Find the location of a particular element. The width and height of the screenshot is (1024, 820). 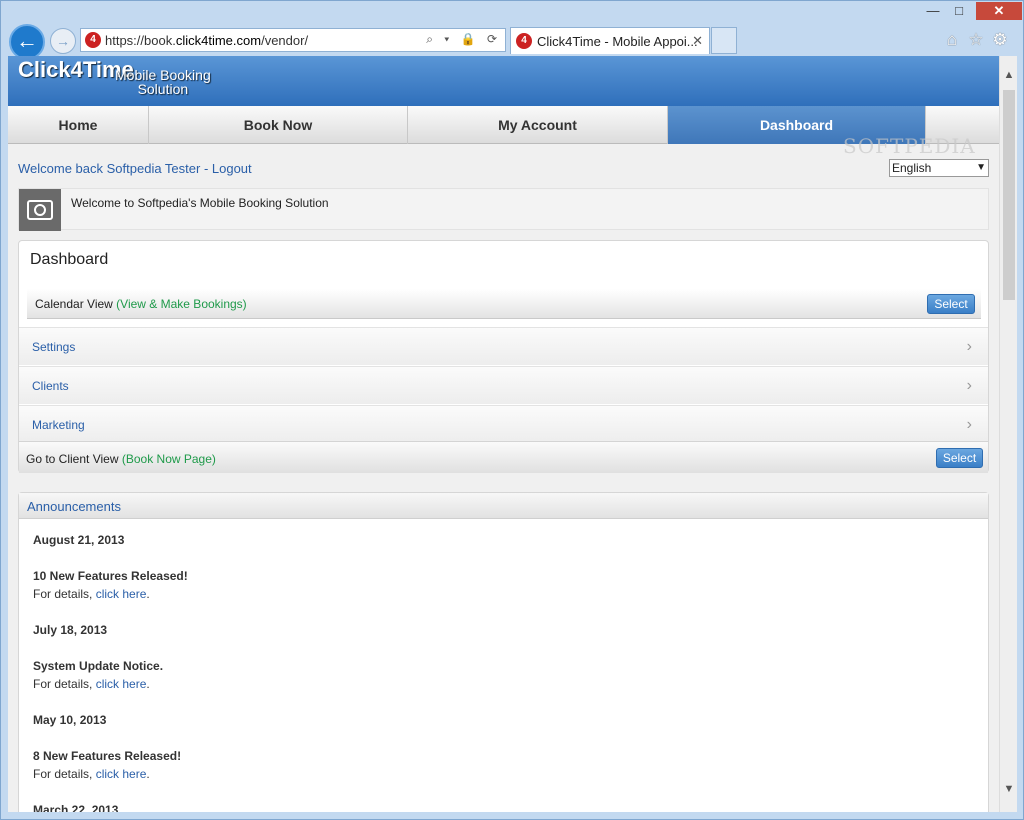

tab-favicon-icon: 4 is located at coordinates (524, 41).